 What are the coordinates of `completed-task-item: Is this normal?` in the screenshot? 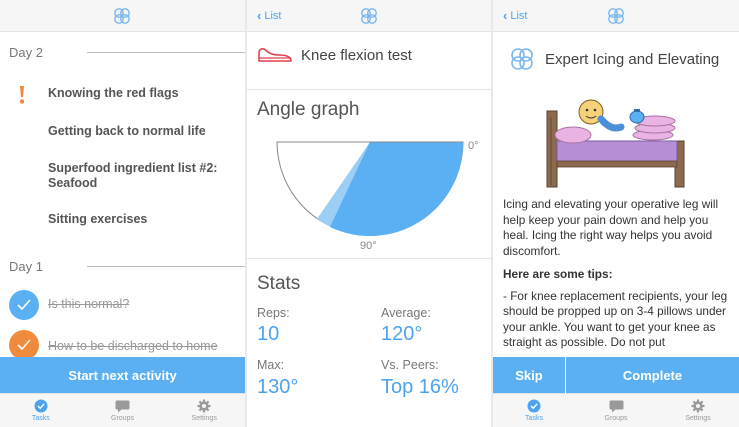 It's located at (88, 304).